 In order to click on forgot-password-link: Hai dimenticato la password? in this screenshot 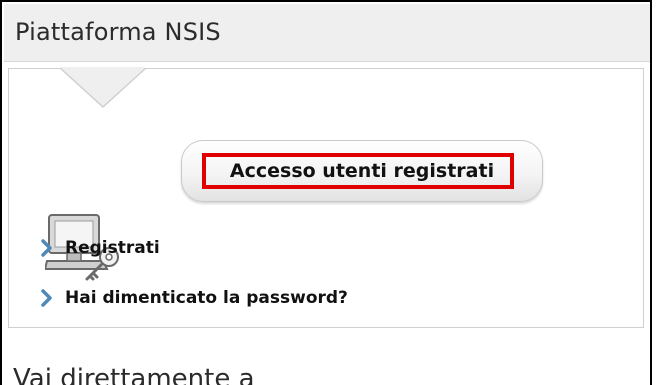, I will do `click(193, 298)`.